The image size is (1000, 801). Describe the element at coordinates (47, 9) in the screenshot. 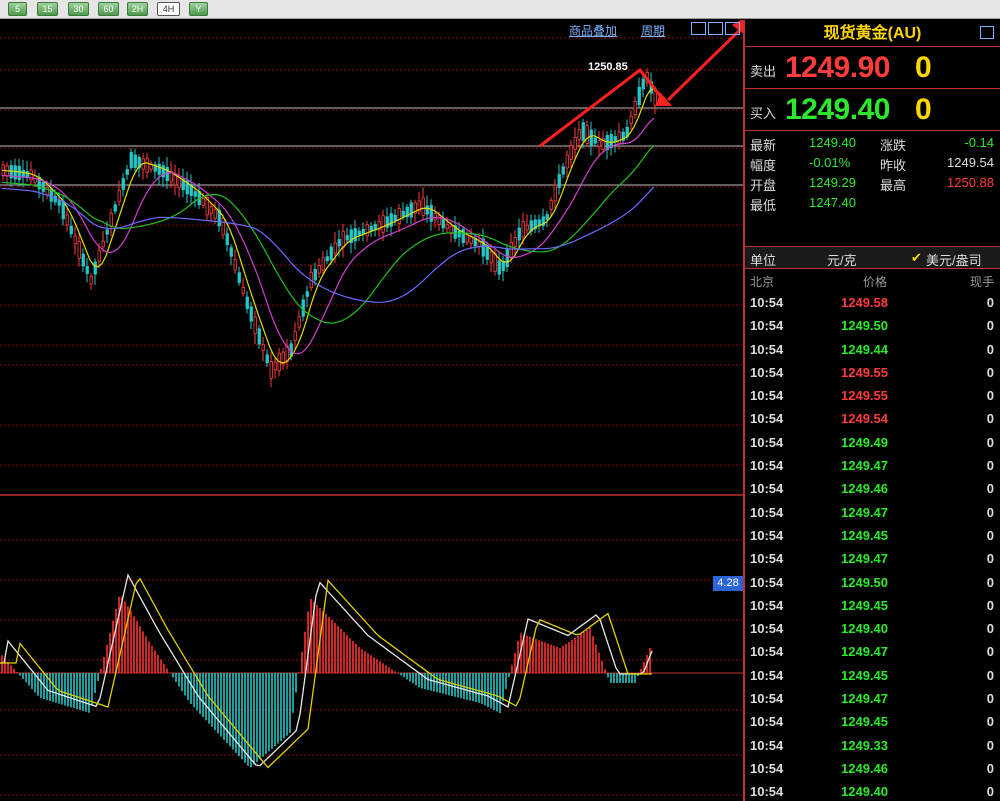

I see `timeframe-15-button: 15` at that location.